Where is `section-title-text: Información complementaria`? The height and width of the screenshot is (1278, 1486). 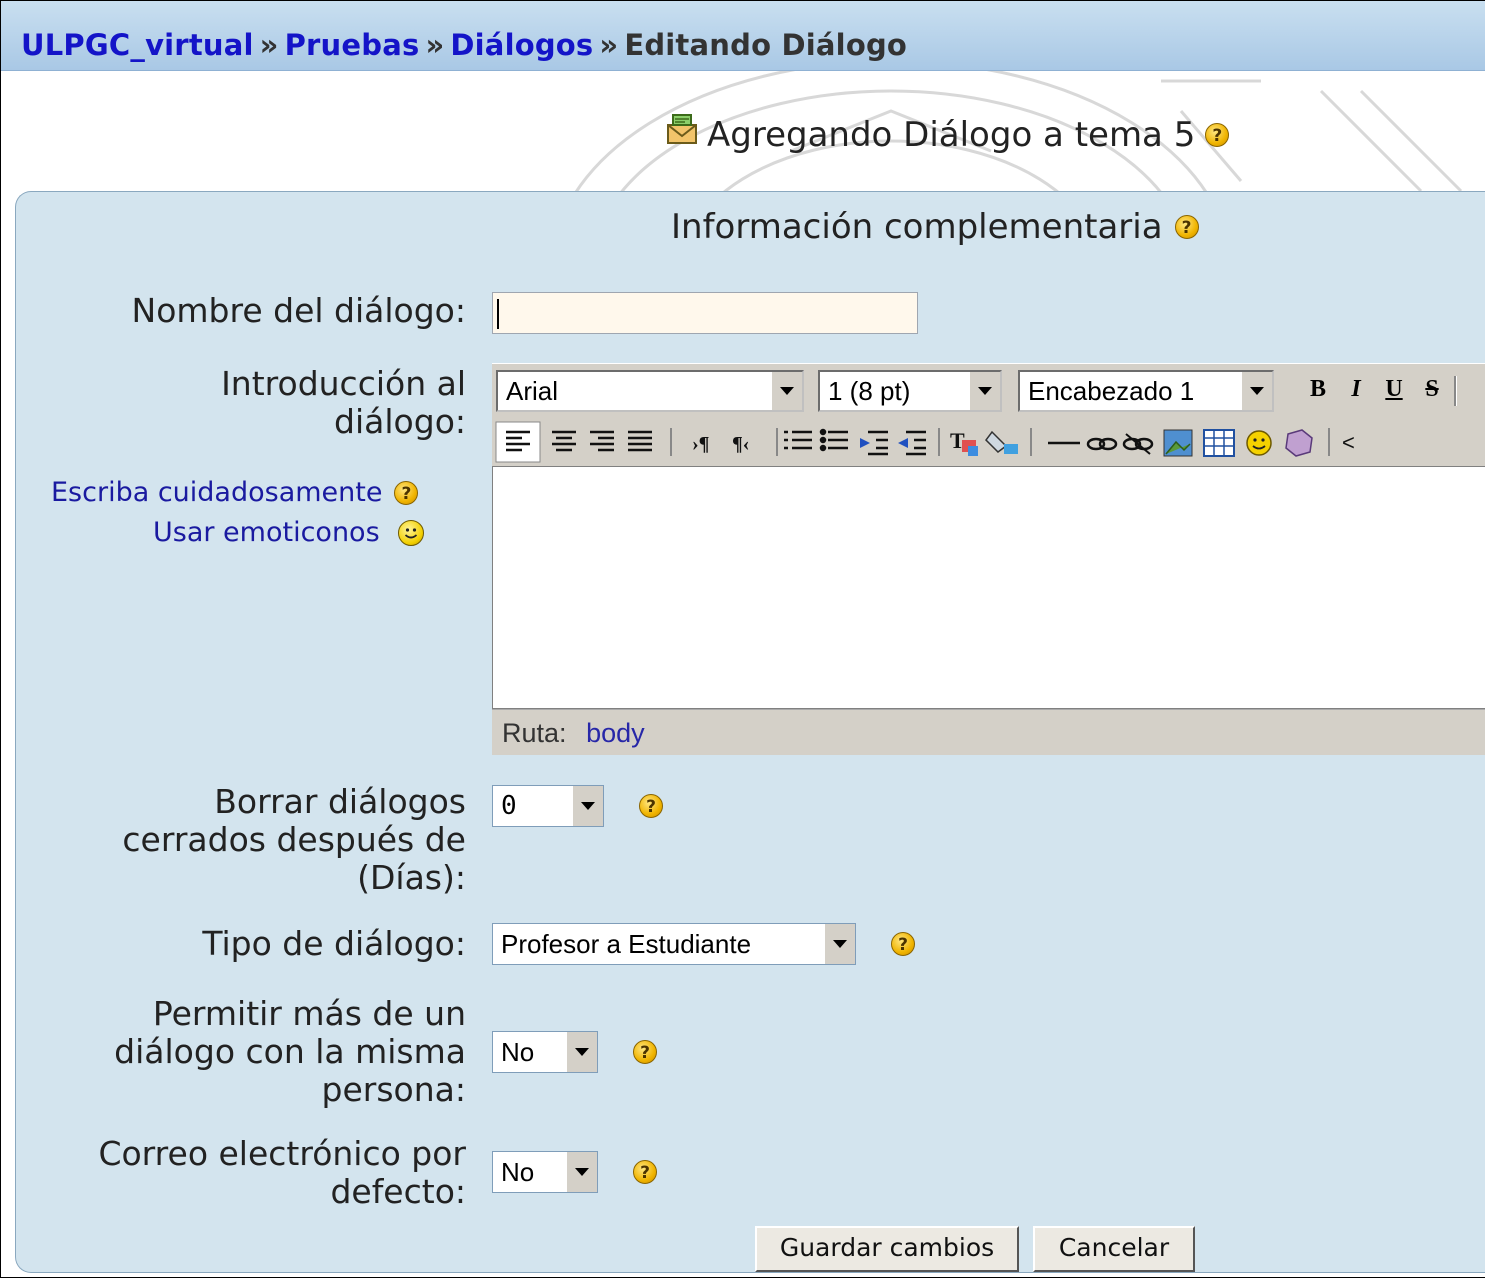 section-title-text: Información complementaria is located at coordinates (917, 227).